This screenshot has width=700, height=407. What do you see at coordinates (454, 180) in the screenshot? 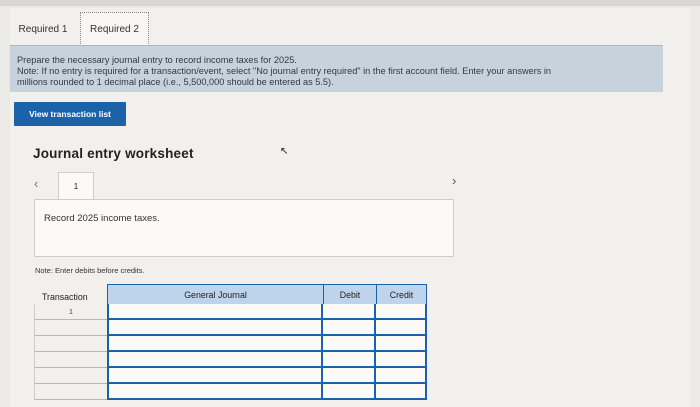
I see `chevron-right-icon: ›` at bounding box center [454, 180].